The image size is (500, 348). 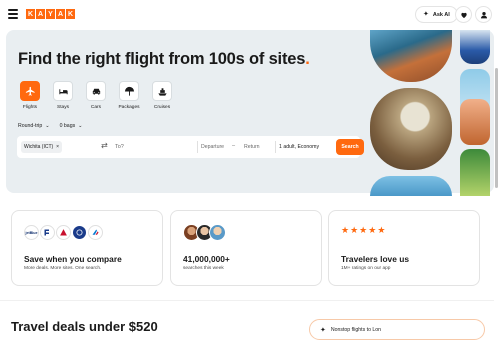 I want to click on trip-type-dropdown: Round-trip ⌄, so click(x=34, y=126).